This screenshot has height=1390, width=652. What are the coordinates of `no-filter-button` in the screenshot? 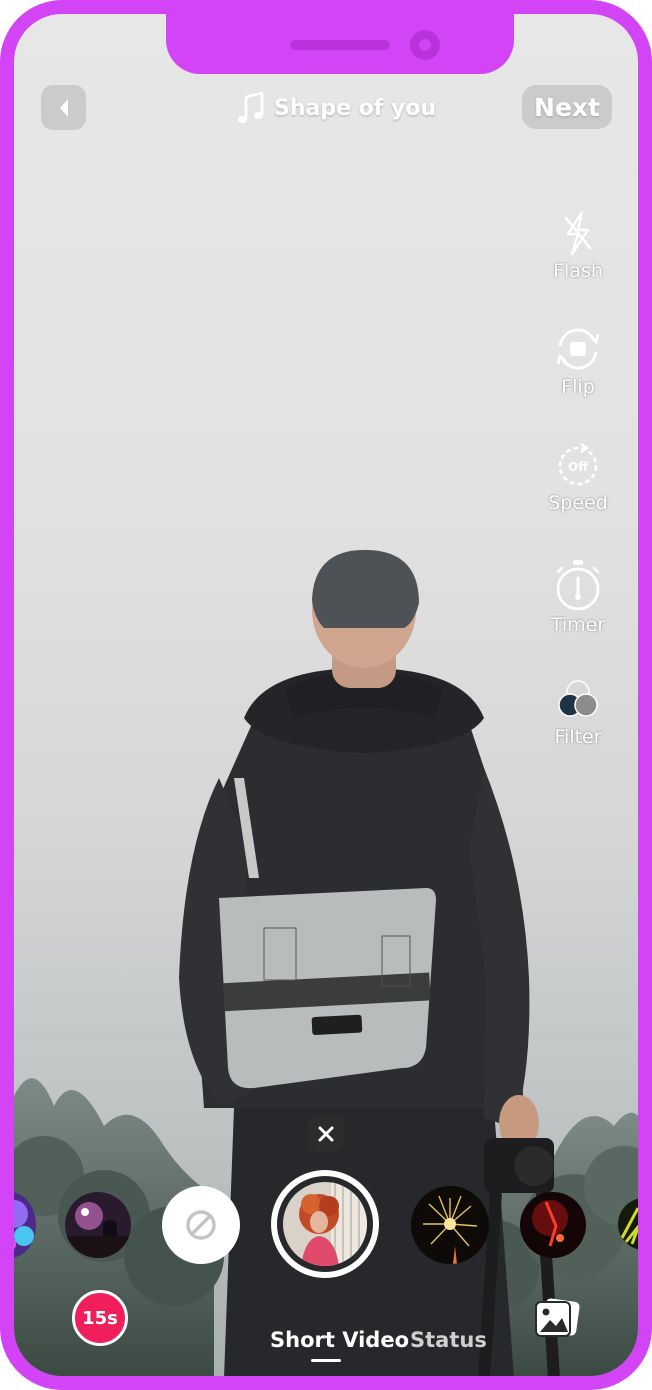 It's located at (201, 1225).